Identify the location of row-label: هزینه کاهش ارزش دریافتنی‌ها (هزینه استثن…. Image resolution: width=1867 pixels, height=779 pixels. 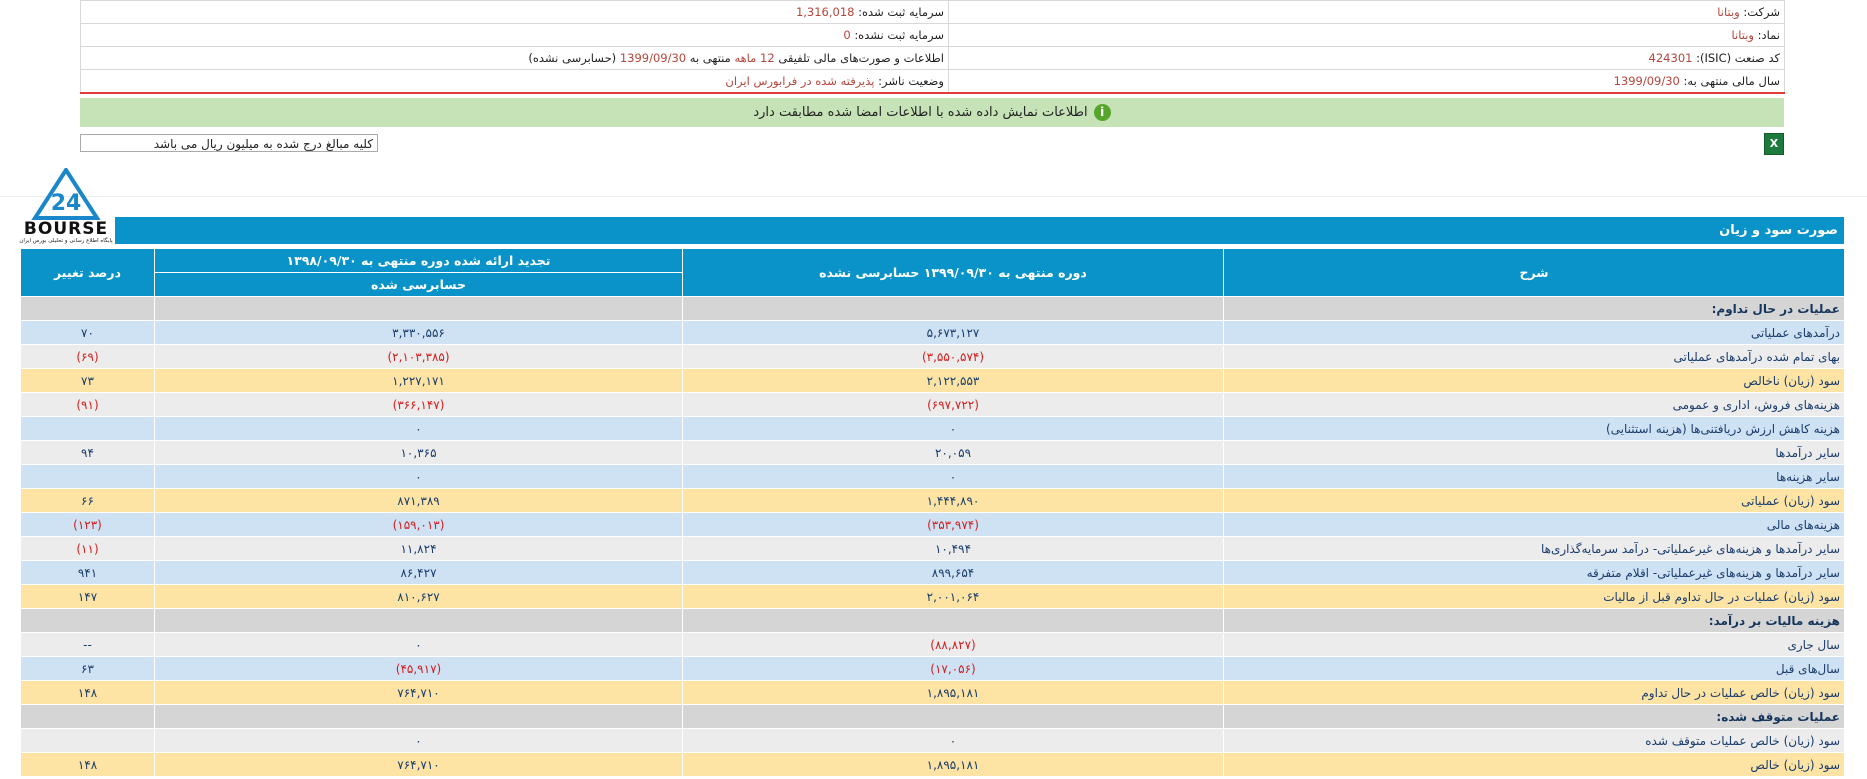
(1534, 428).